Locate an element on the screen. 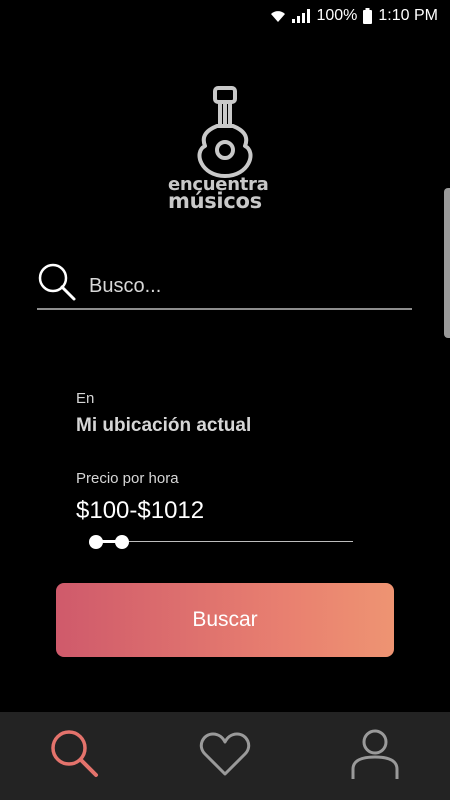 The height and width of the screenshot is (800, 450). search-input is located at coordinates (249, 286).